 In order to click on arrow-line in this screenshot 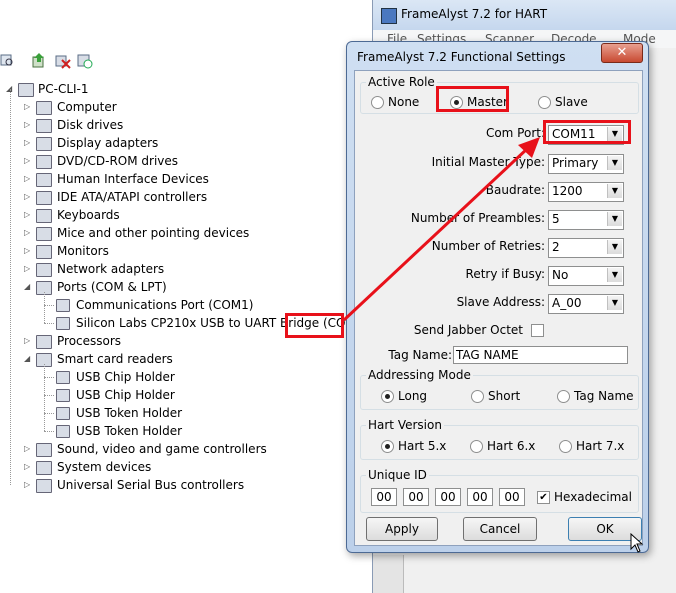, I will do `click(436, 234)`.